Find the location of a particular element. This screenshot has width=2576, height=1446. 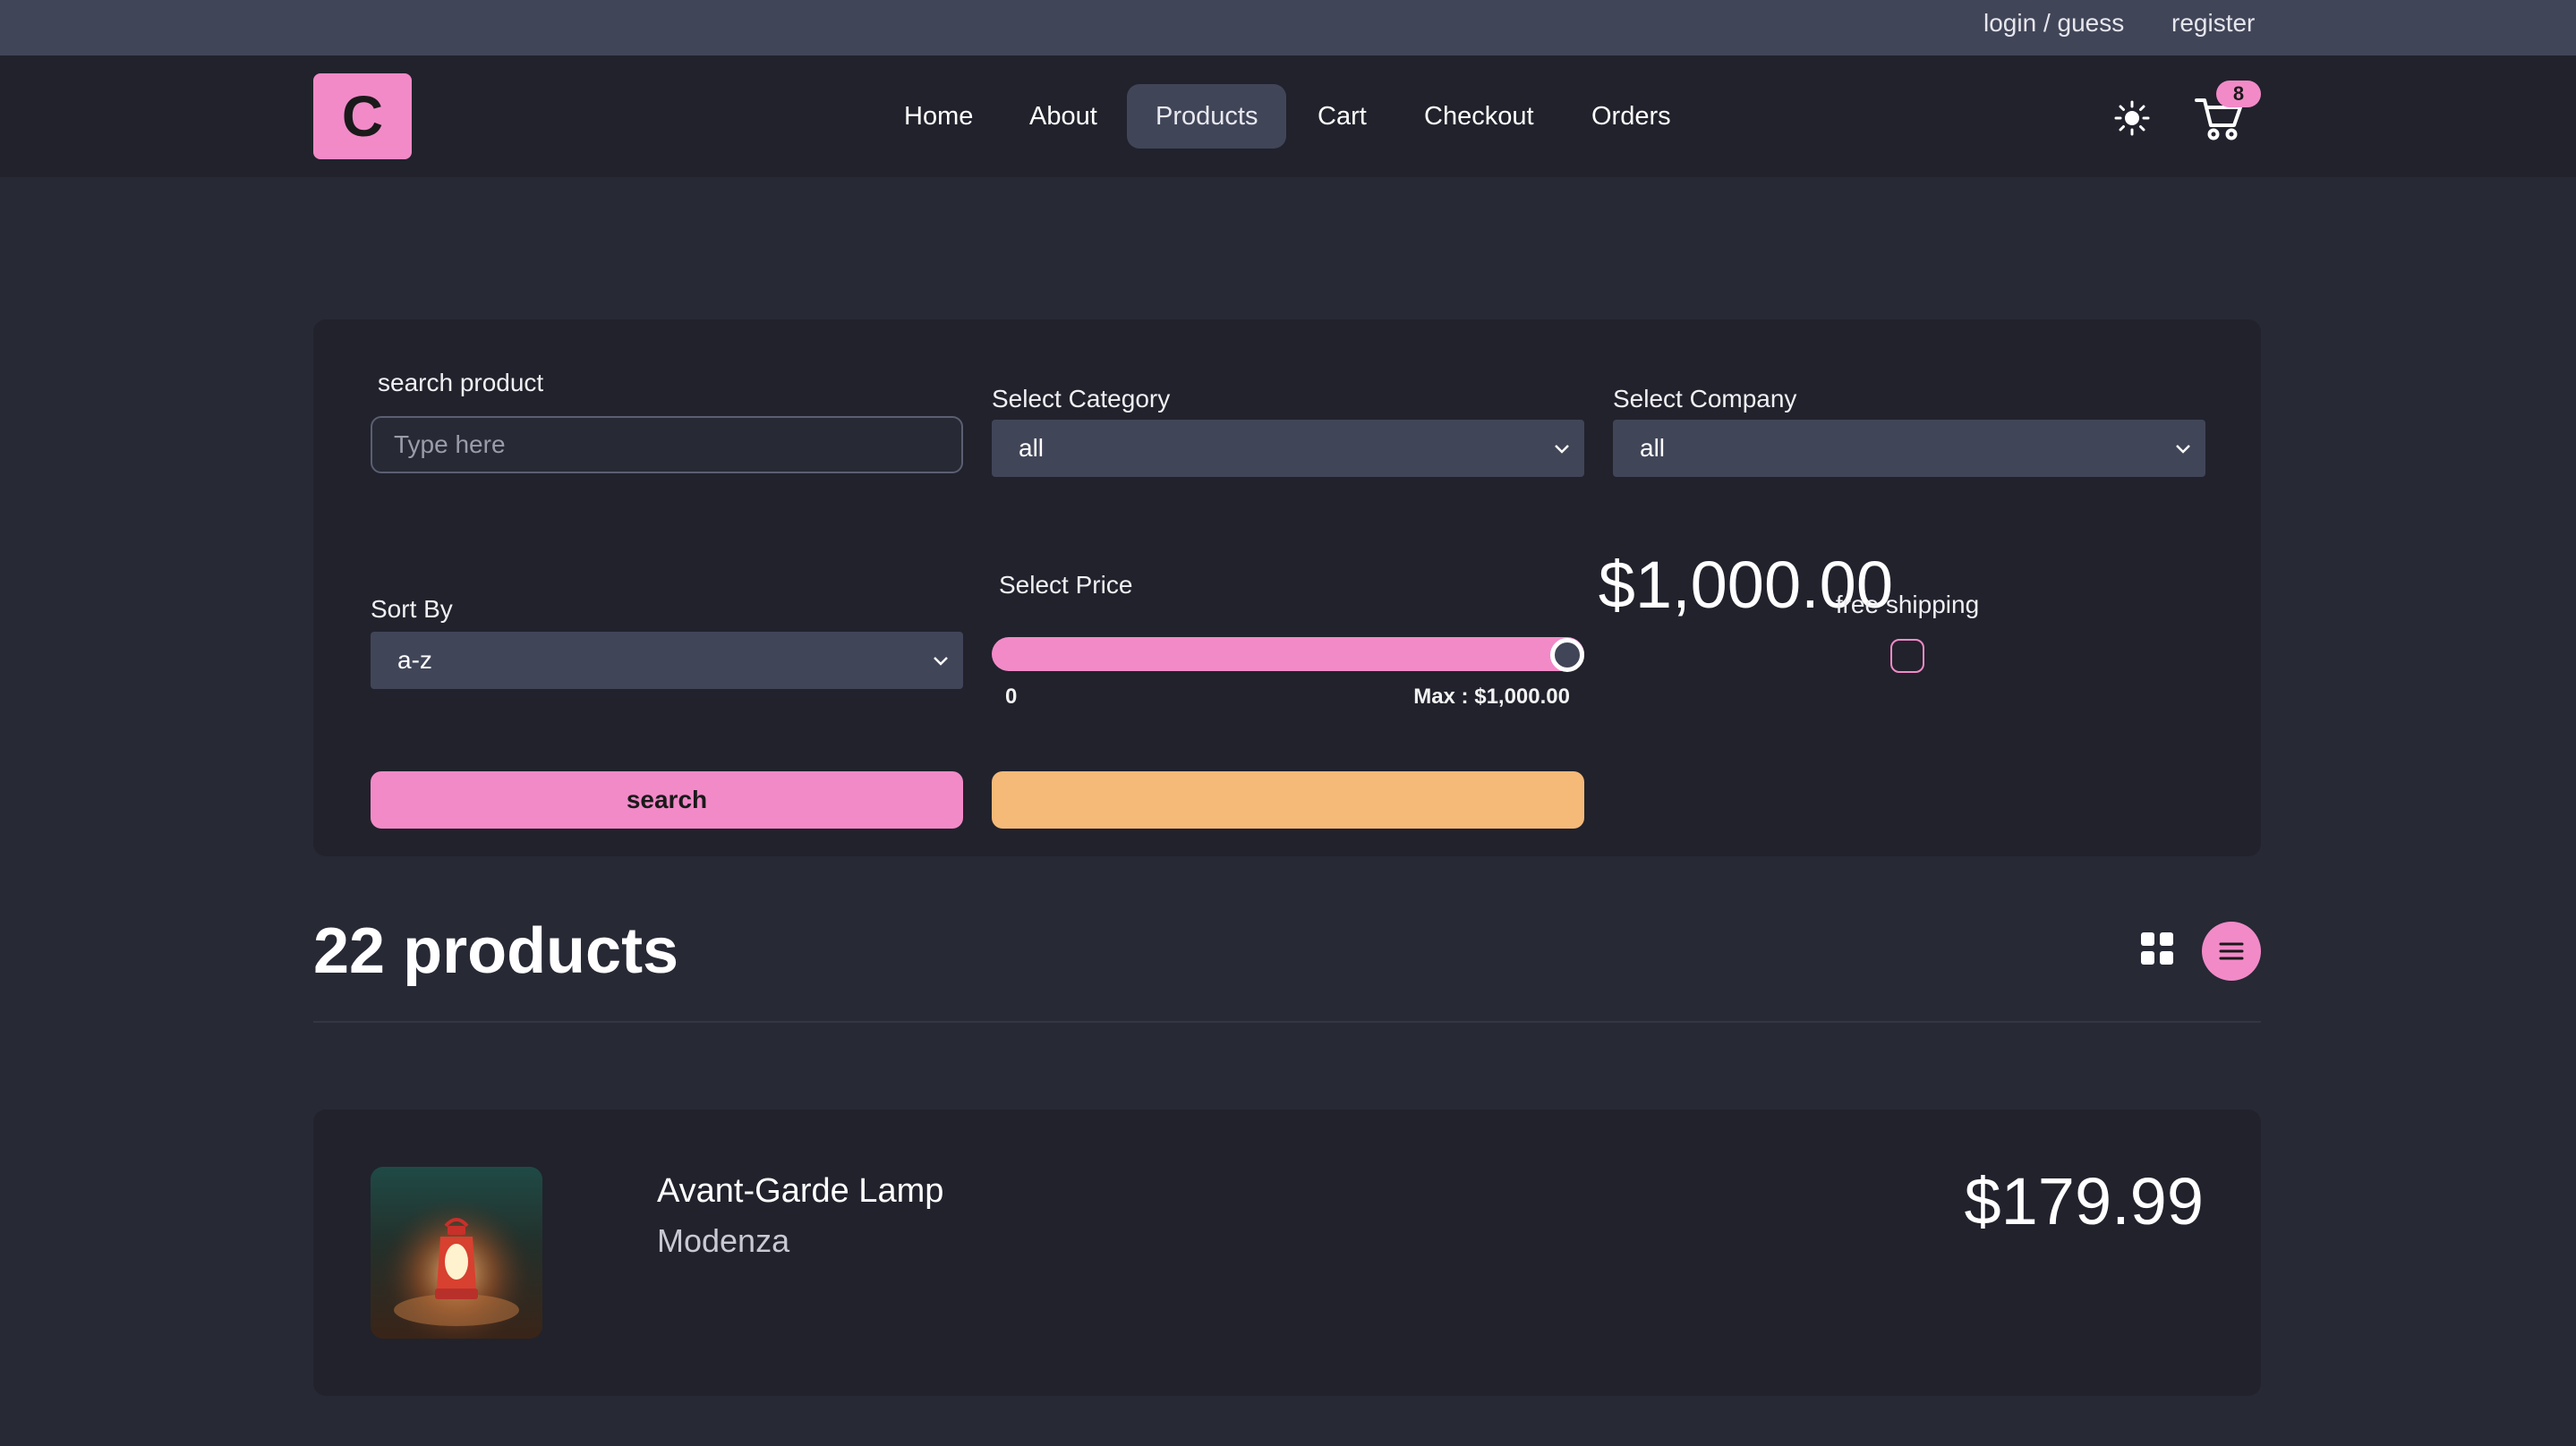

search-button: search is located at coordinates (667, 800).